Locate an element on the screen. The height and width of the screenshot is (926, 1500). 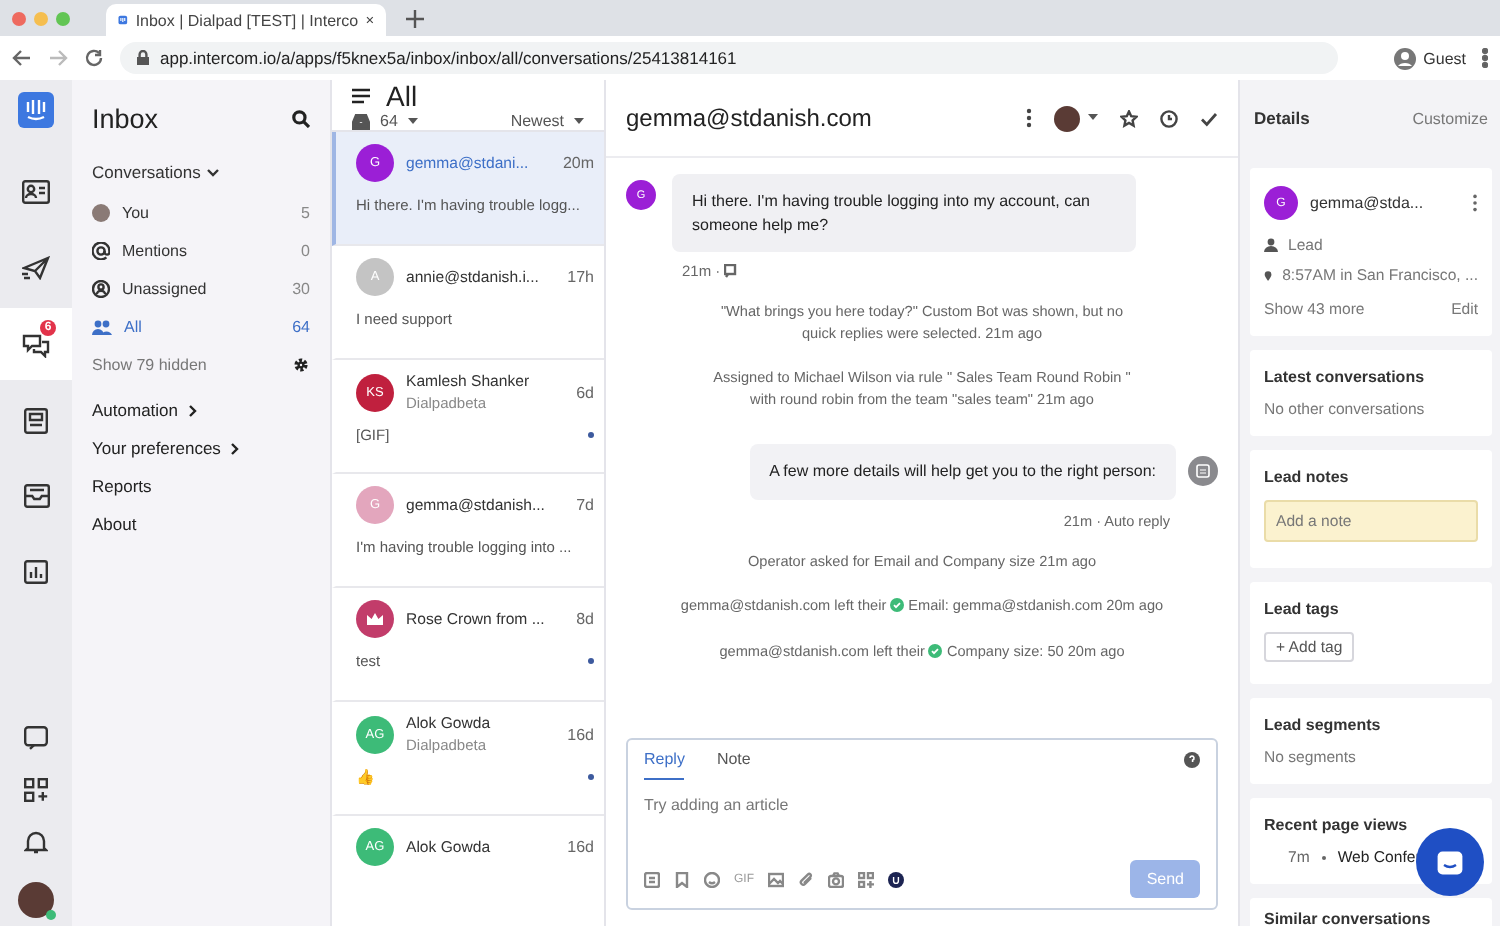
section-title: Lead tags is located at coordinates (1302, 609).